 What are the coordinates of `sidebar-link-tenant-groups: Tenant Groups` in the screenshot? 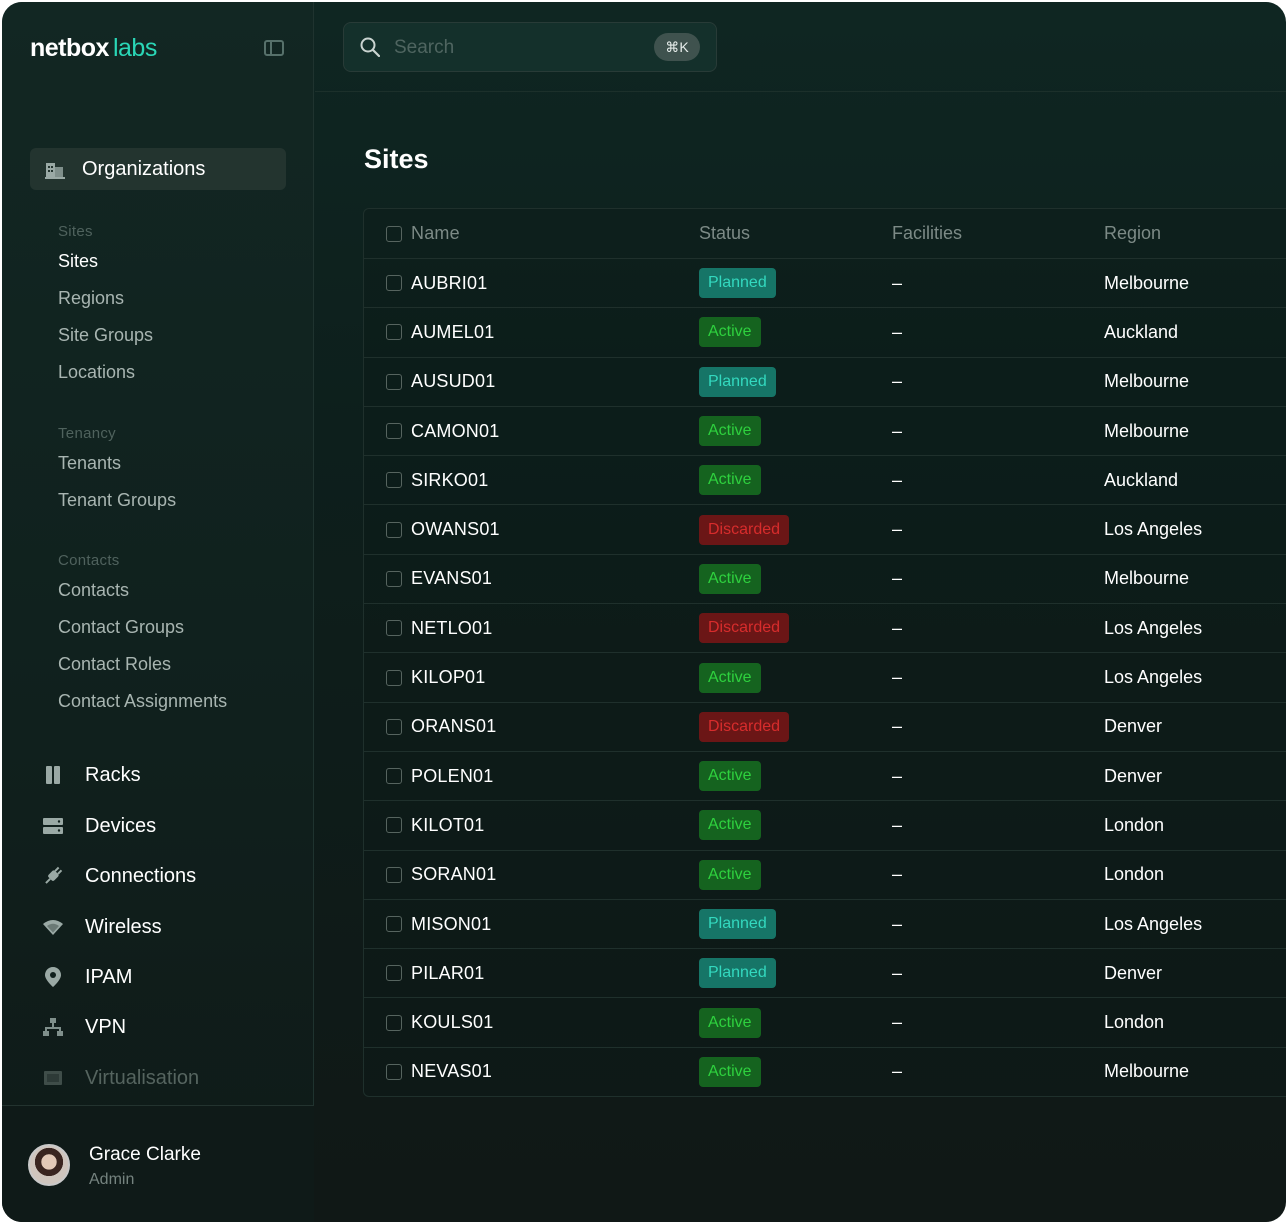 It's located at (117, 500).